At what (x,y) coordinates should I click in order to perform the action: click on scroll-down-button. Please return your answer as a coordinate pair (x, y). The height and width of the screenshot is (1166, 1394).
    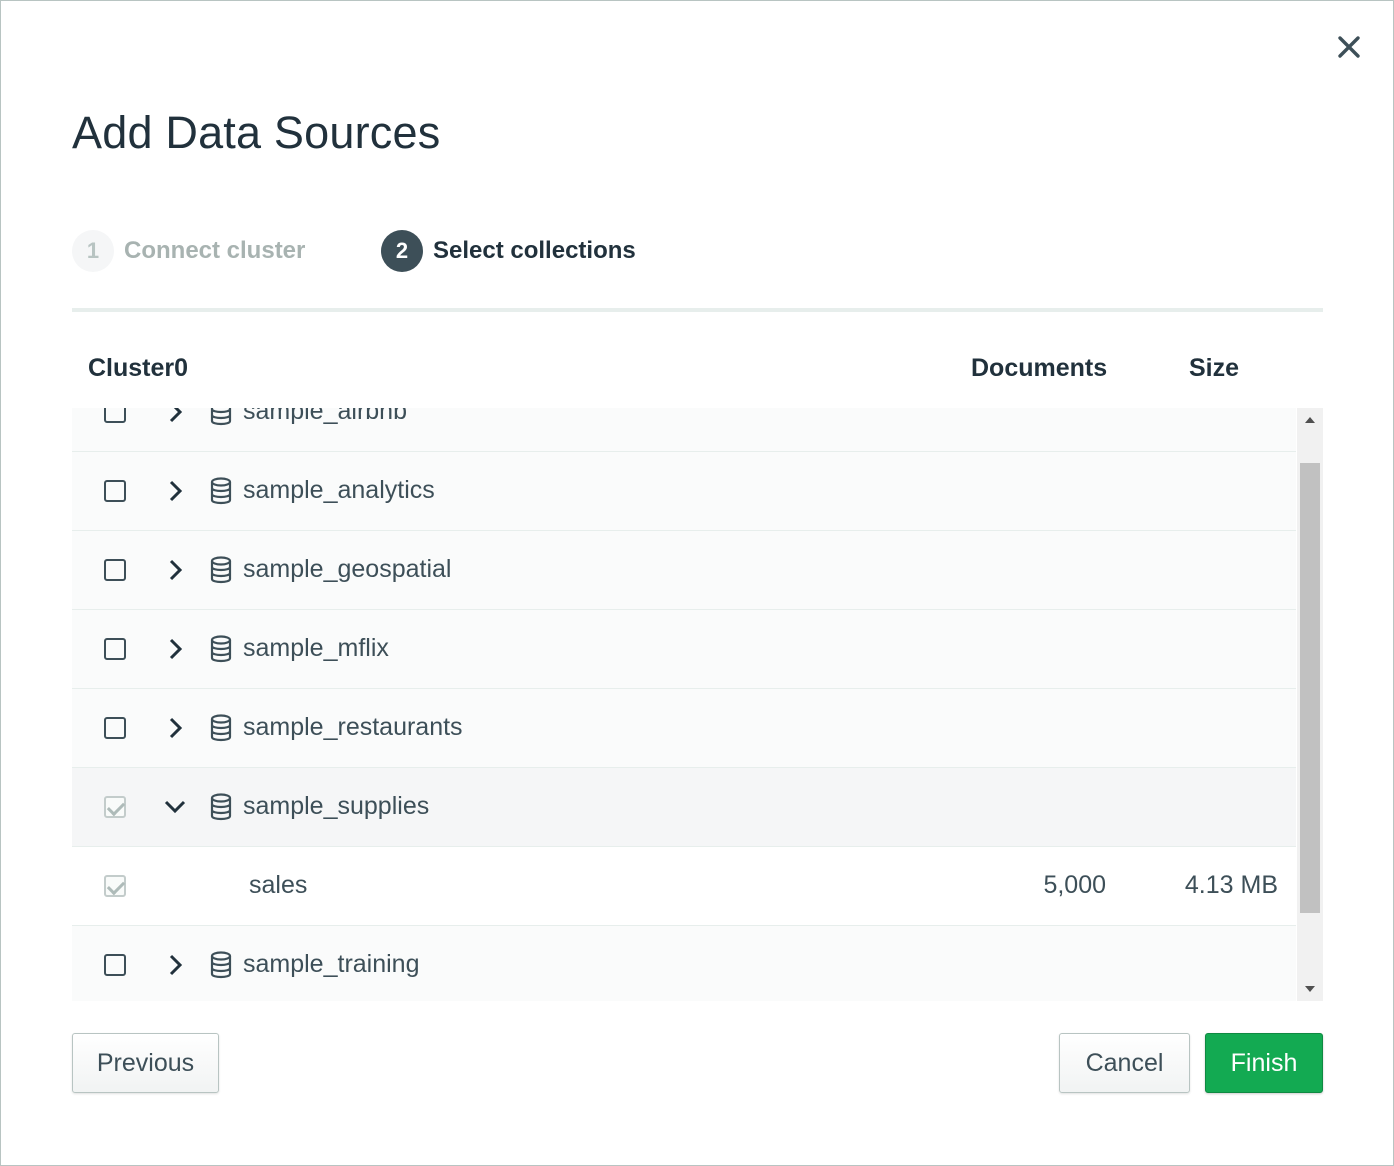
    Looking at the image, I should click on (1310, 989).